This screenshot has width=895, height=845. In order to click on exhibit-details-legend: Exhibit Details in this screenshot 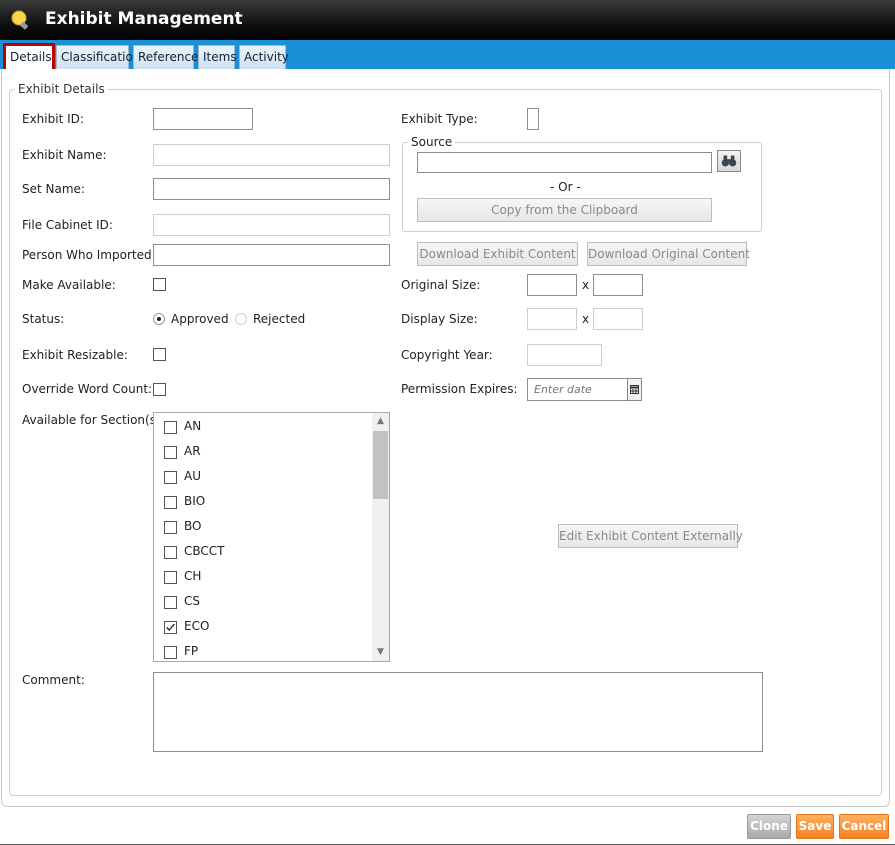, I will do `click(61, 89)`.